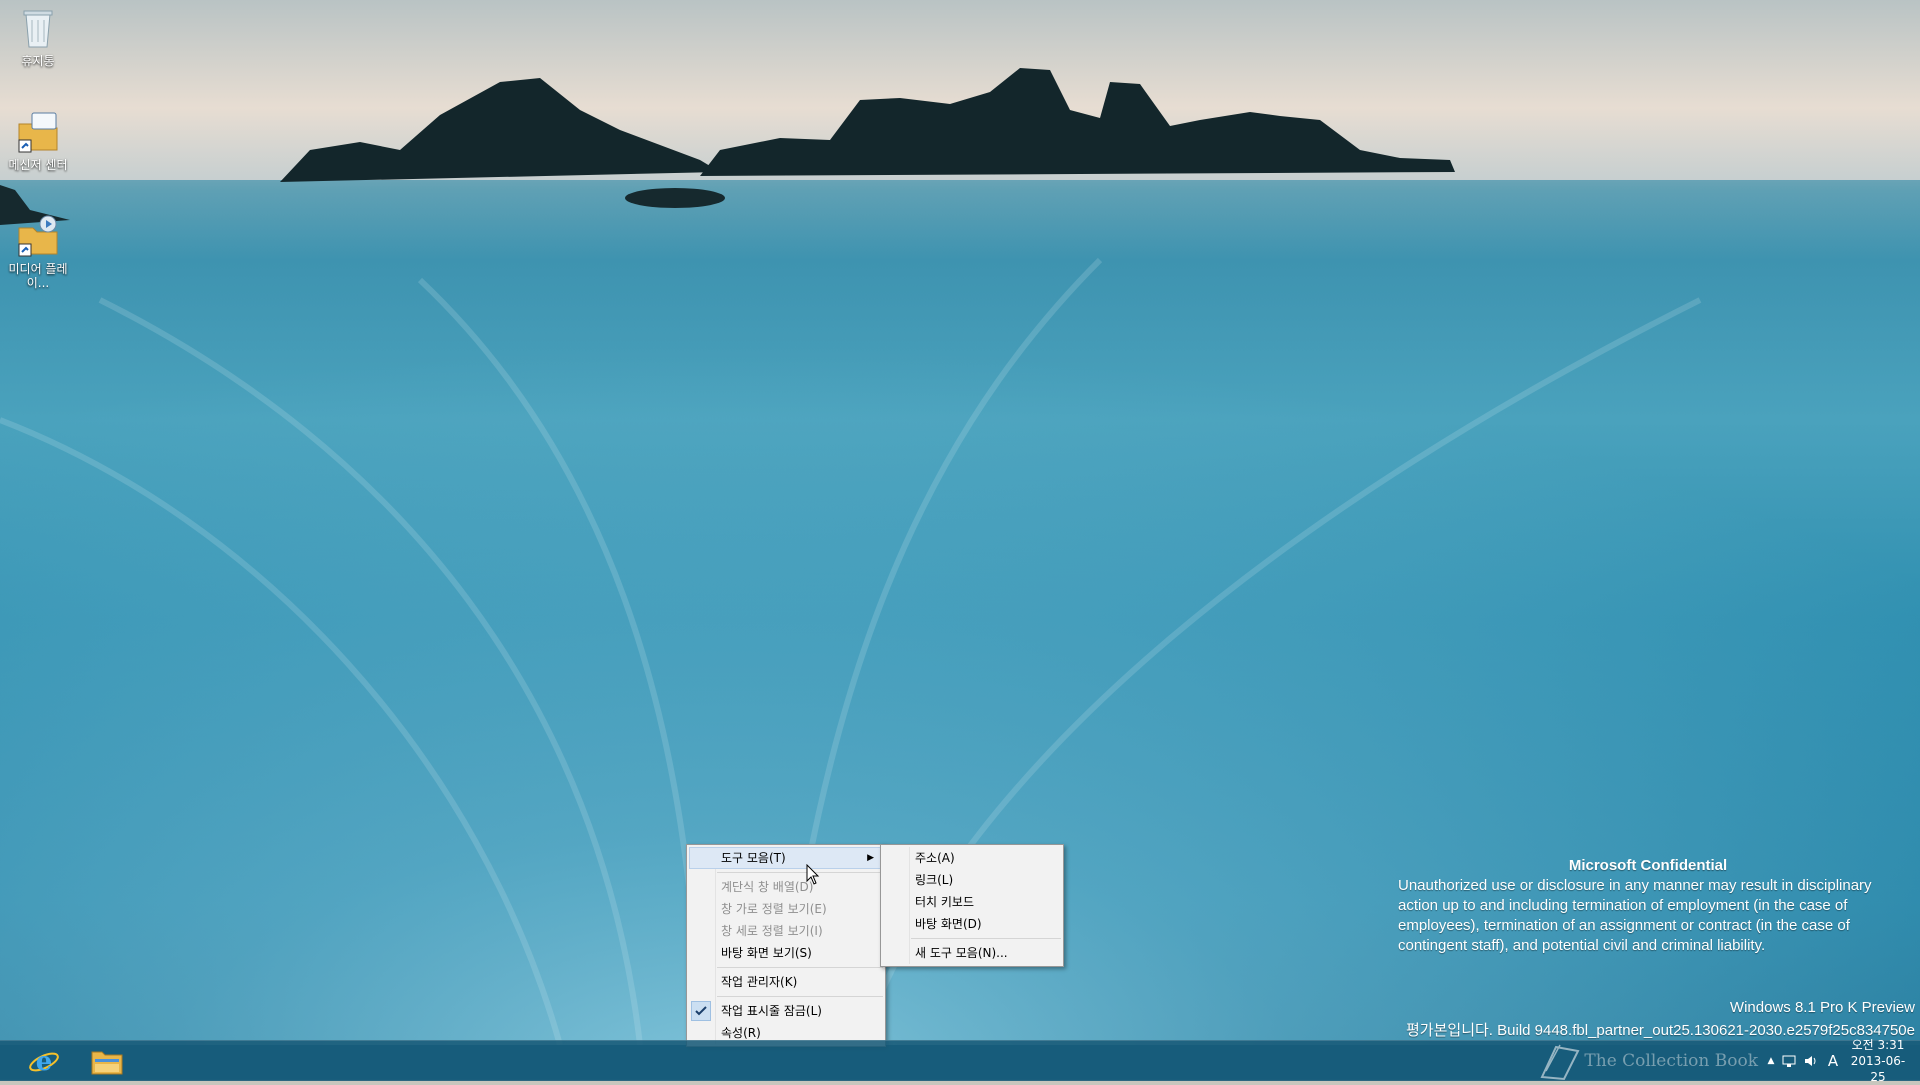 The width and height of the screenshot is (1920, 1085). I want to click on menu-item-stack-windows: 창 가로 정렬 보기(E), so click(786, 909).